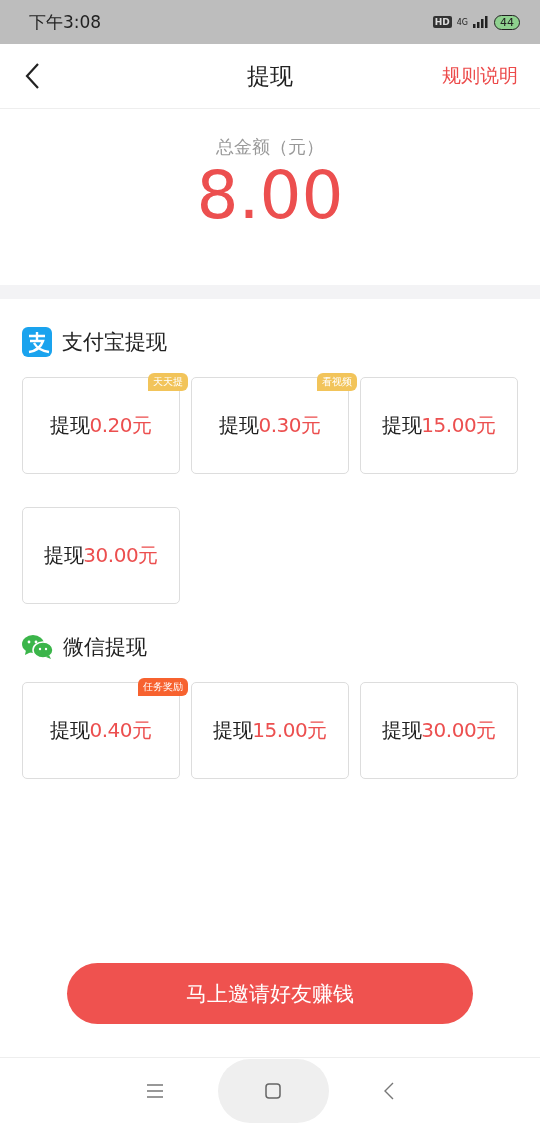 The image size is (540, 1124). I want to click on tag: 任务奖励, so click(163, 687).